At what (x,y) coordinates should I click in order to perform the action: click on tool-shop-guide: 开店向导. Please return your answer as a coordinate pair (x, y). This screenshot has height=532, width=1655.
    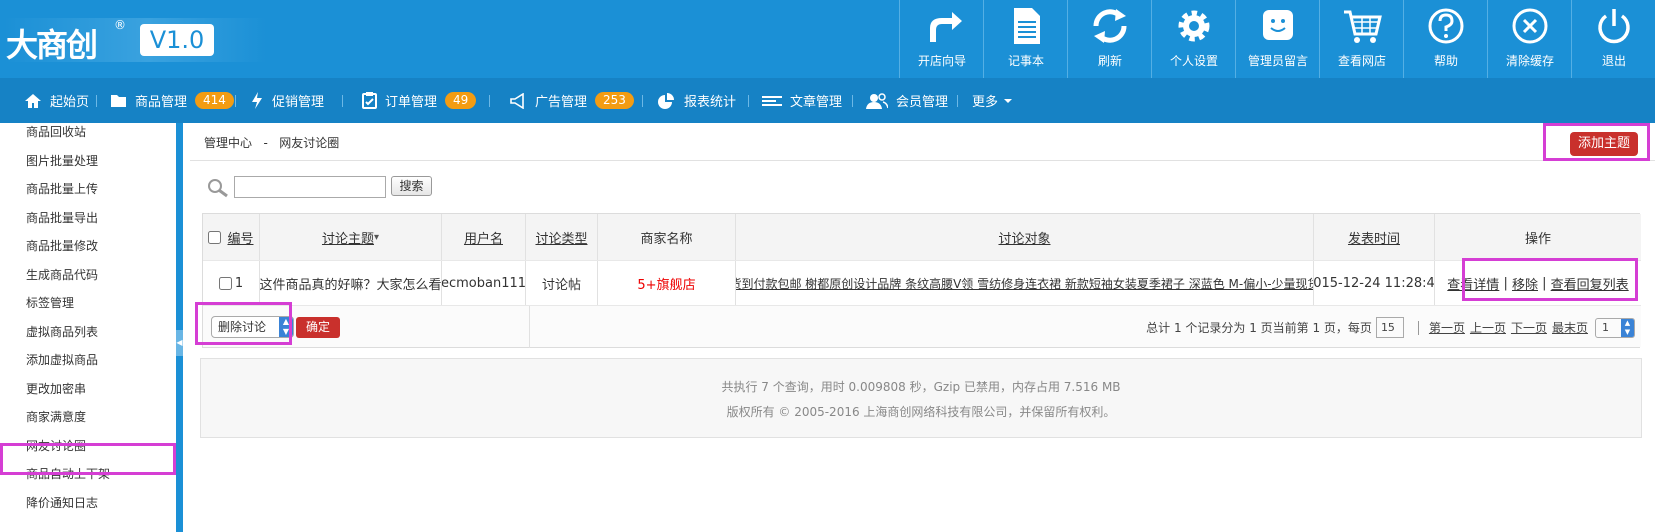
    Looking at the image, I should click on (941, 39).